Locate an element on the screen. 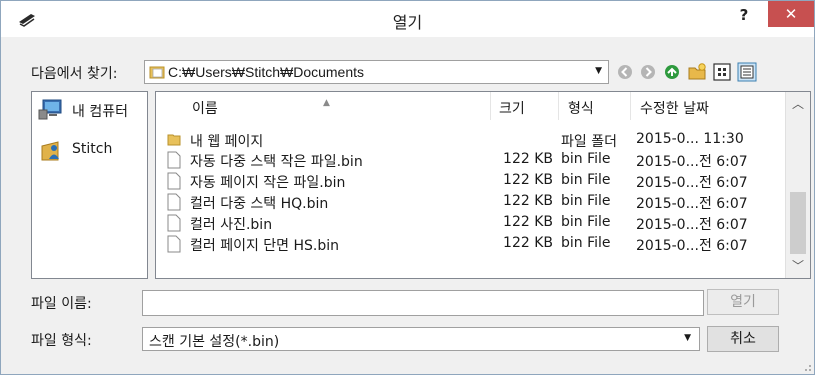  file-name: 컬러 사진.bin is located at coordinates (231, 225).